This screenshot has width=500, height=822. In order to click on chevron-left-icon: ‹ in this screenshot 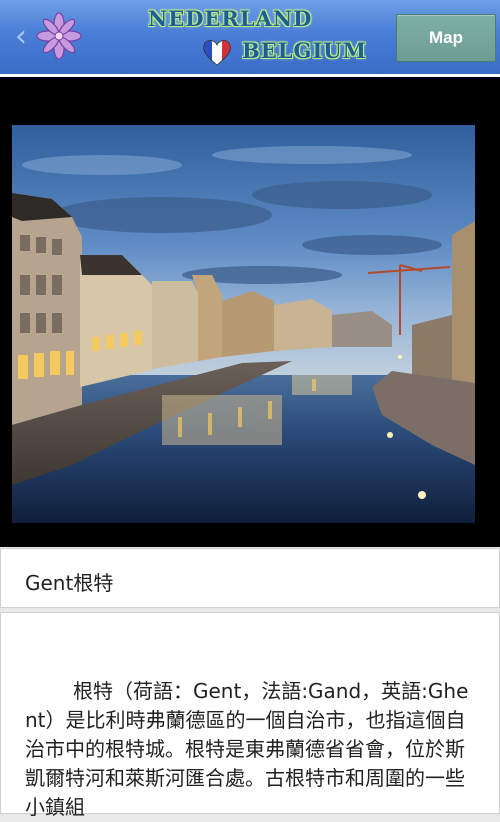, I will do `click(21, 37)`.